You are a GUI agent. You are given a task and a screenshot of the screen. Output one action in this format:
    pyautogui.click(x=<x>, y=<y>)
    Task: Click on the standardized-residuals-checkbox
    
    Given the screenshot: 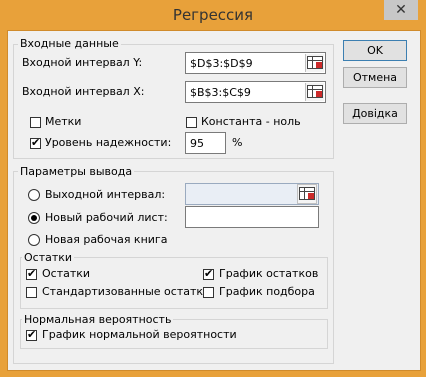 What is the action you would take?
    pyautogui.click(x=31, y=292)
    